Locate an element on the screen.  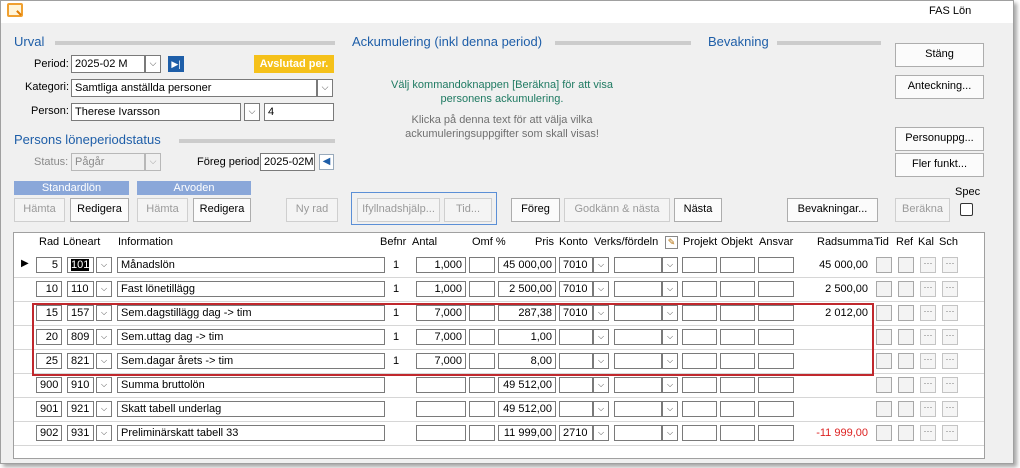
rad-cell: 900 is located at coordinates (49, 385).